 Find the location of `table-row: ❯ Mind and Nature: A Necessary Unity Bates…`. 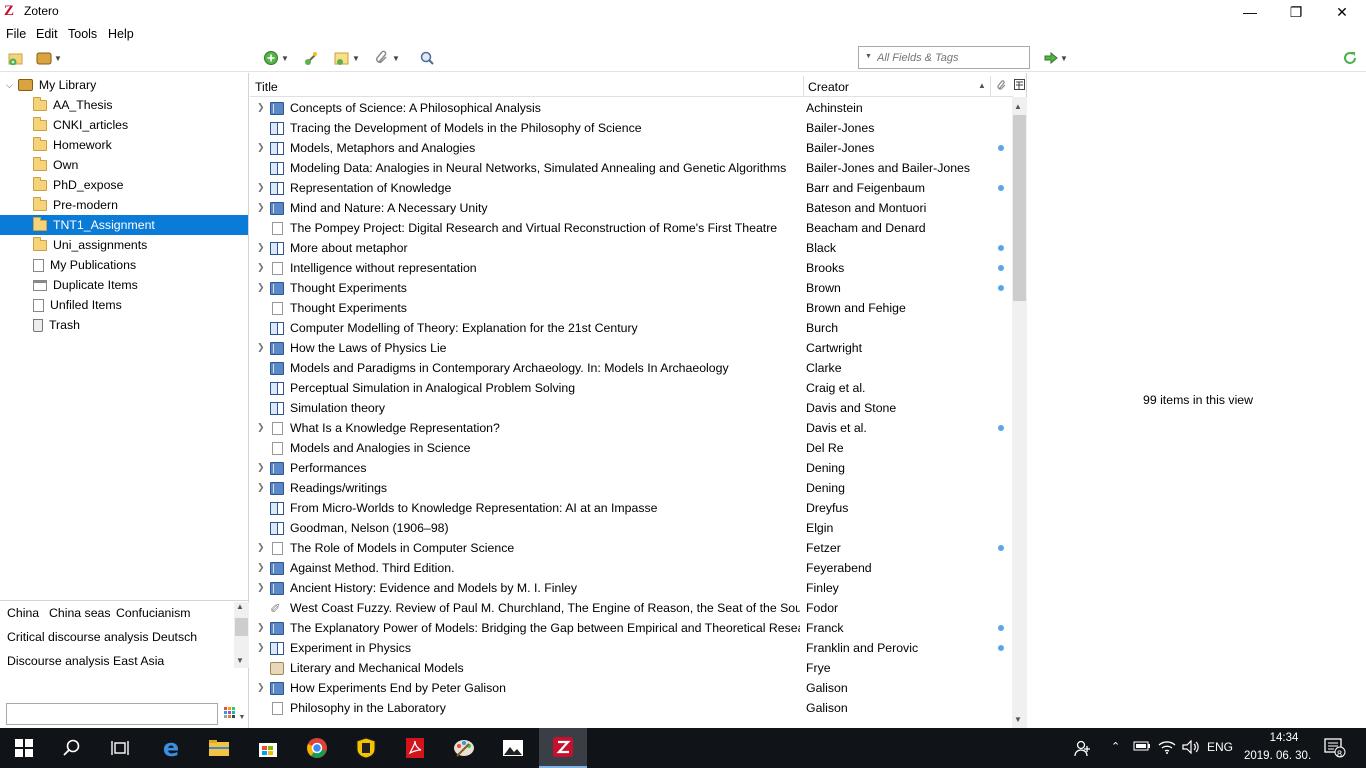

table-row: ❯ Mind and Nature: A Necessary Unity Bates… is located at coordinates (631, 208).